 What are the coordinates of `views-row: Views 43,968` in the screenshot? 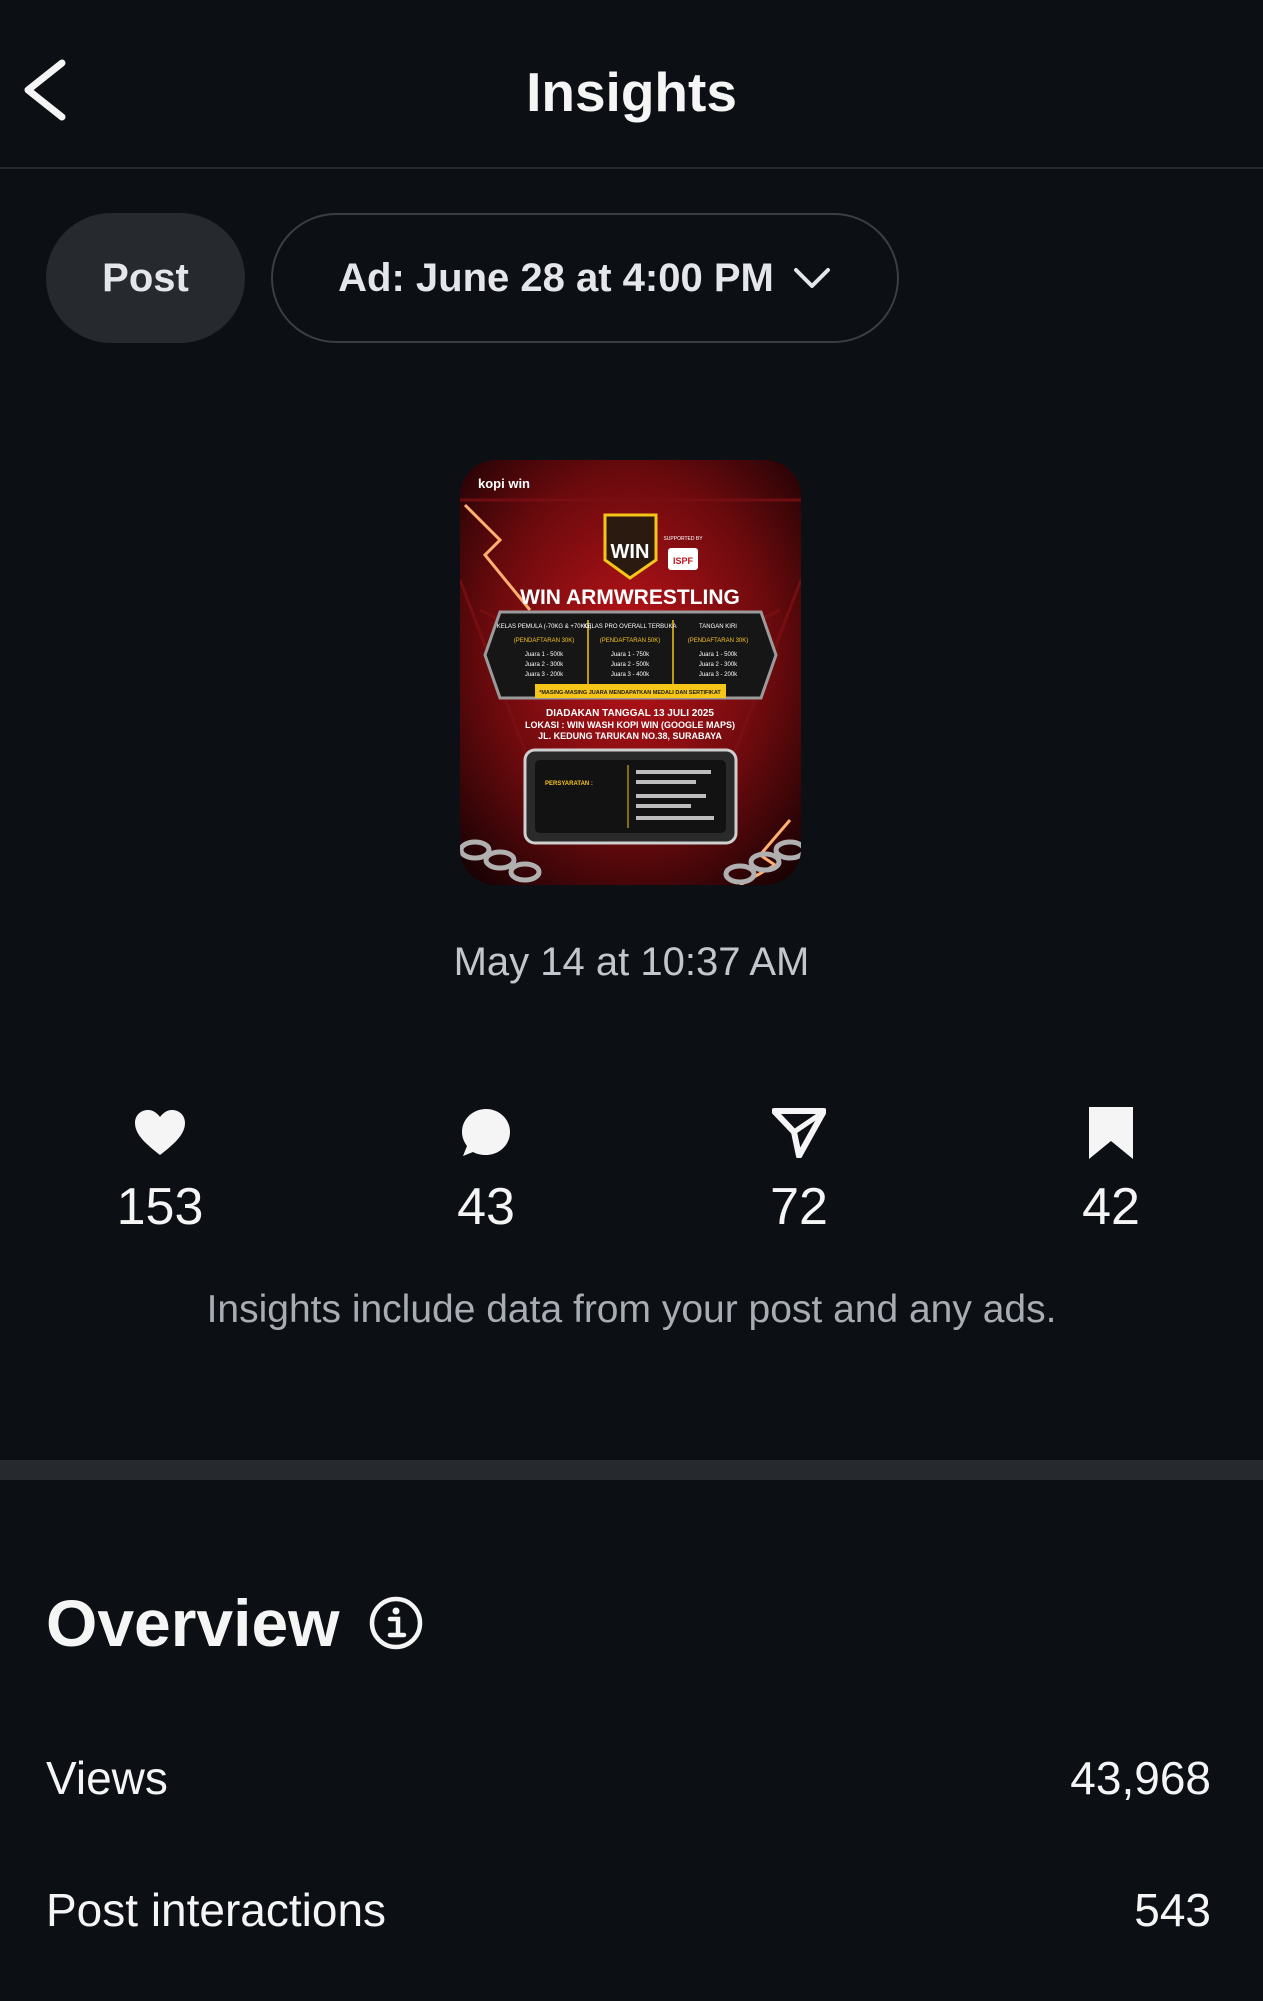 It's located at (628, 1778).